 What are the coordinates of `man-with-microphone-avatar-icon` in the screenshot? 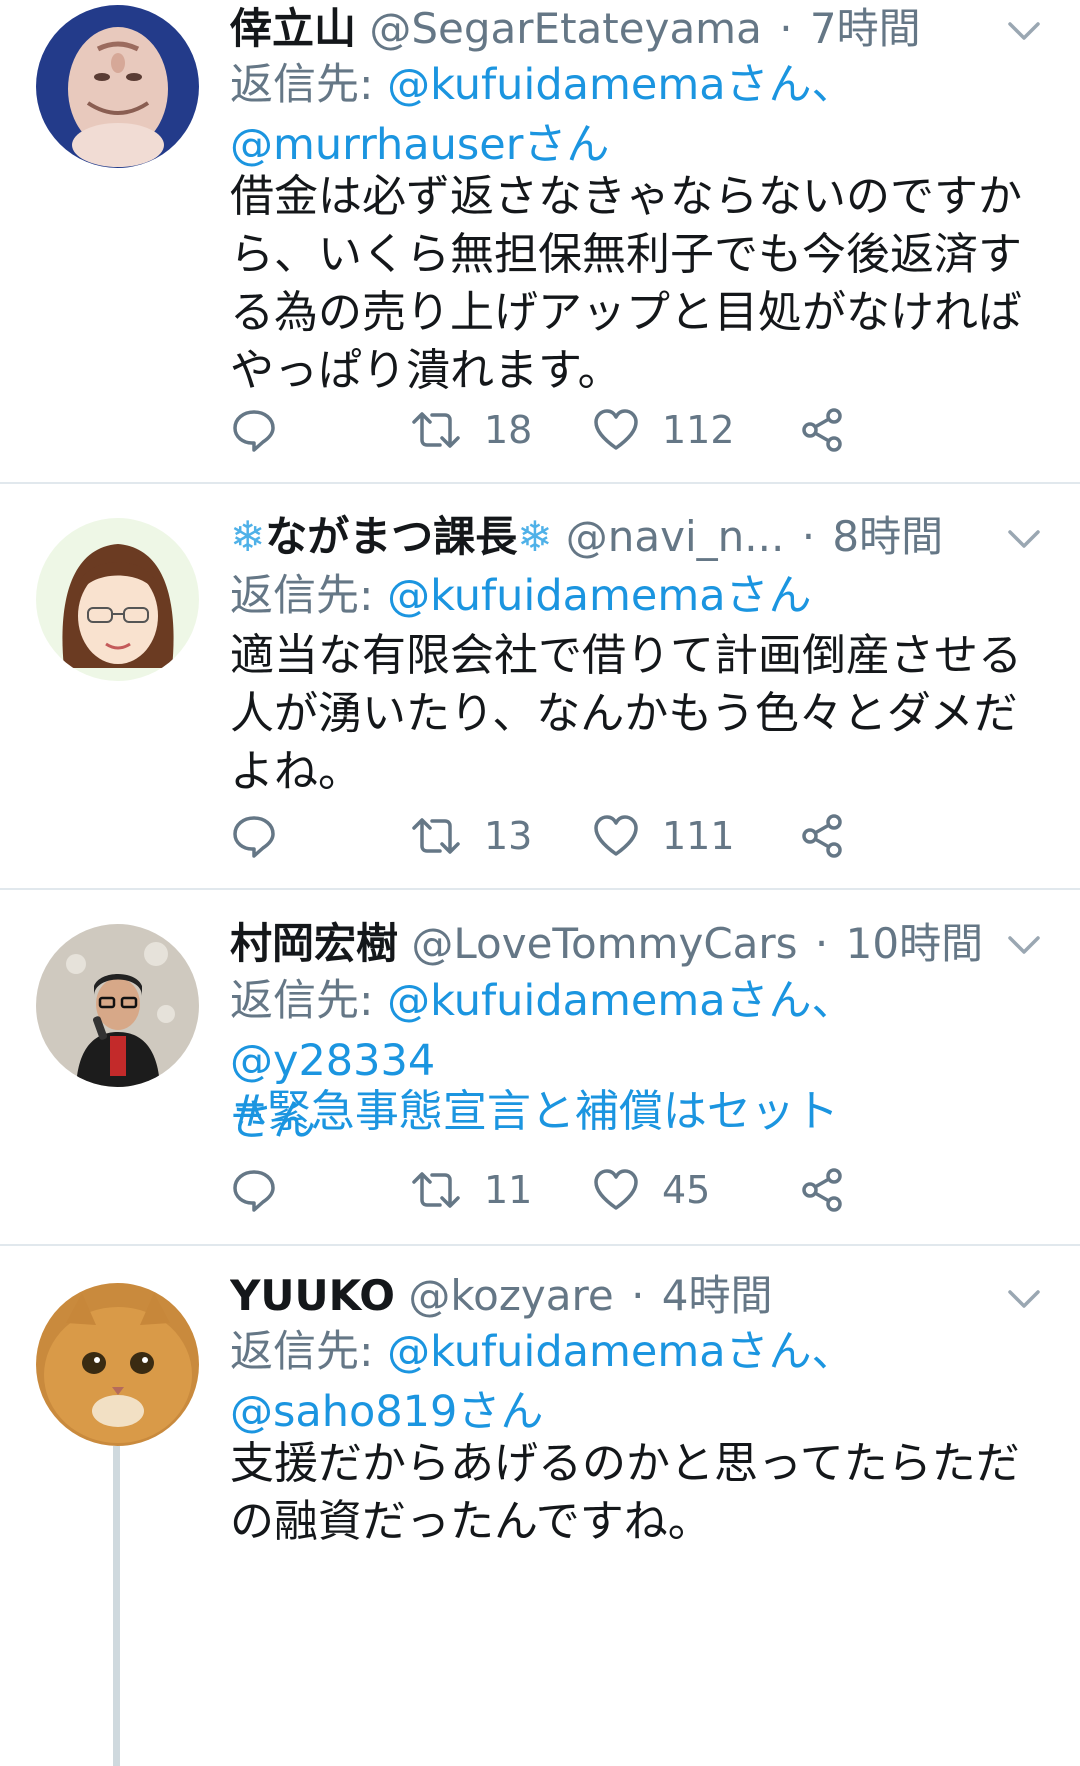 It's located at (117, 1005).